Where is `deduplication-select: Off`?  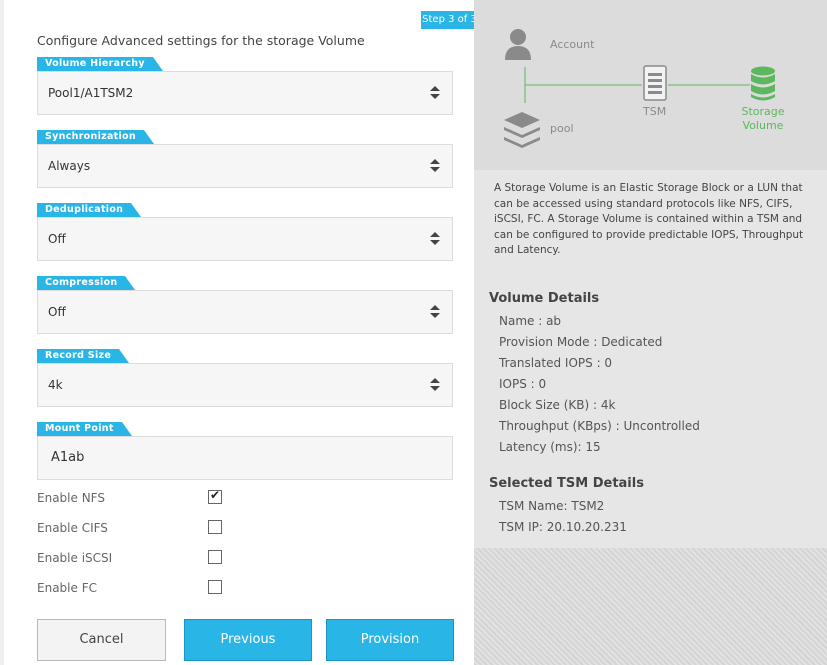 deduplication-select: Off is located at coordinates (245, 239).